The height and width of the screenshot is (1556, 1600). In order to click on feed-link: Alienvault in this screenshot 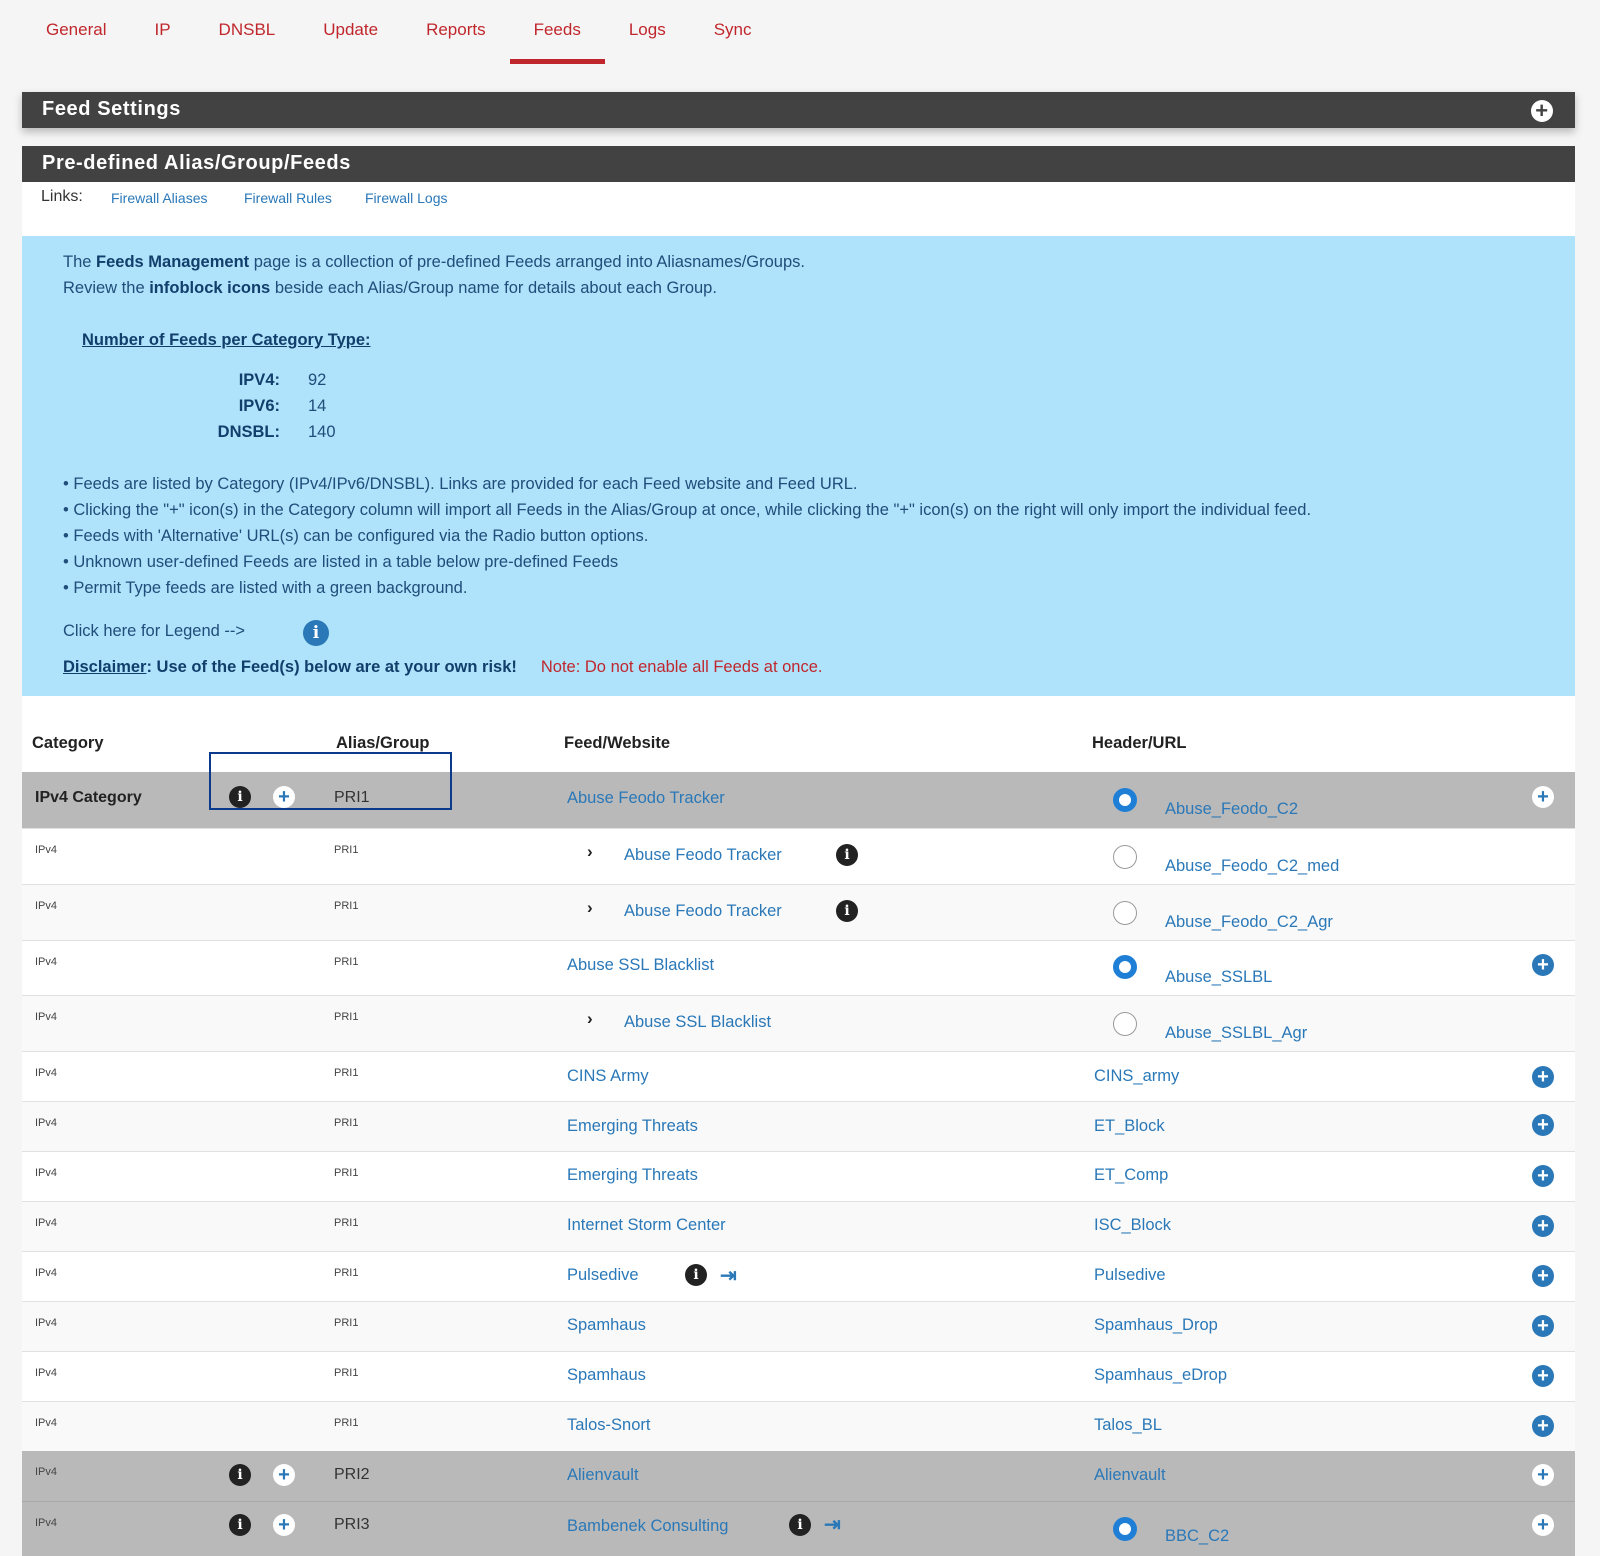, I will do `click(603, 1475)`.